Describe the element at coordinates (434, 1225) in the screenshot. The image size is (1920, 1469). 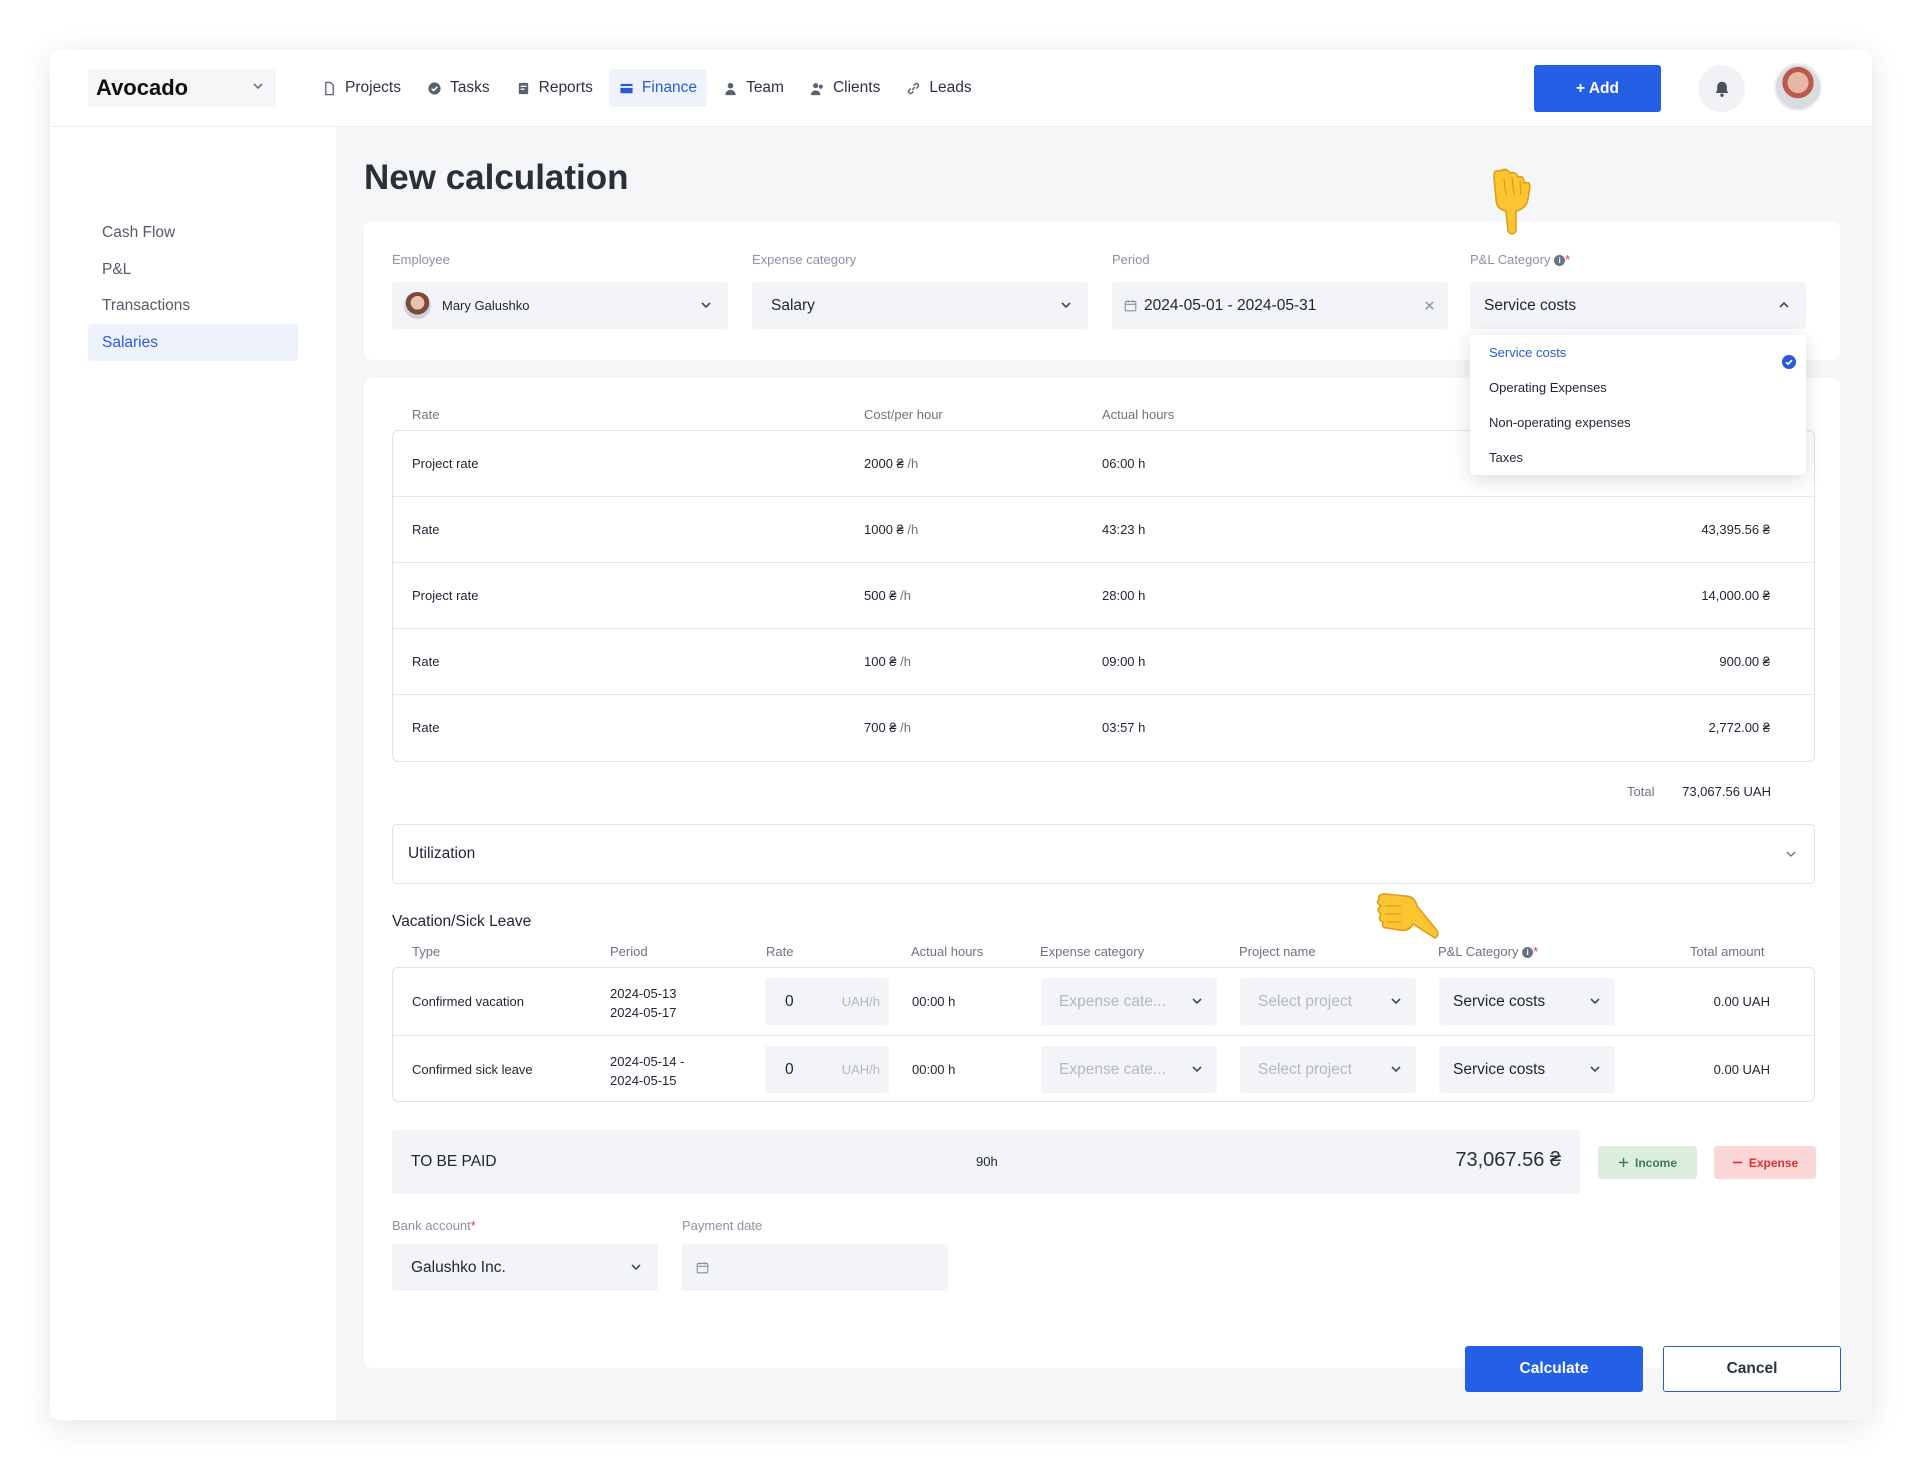
I see `bank-account-label: Bank account*` at that location.